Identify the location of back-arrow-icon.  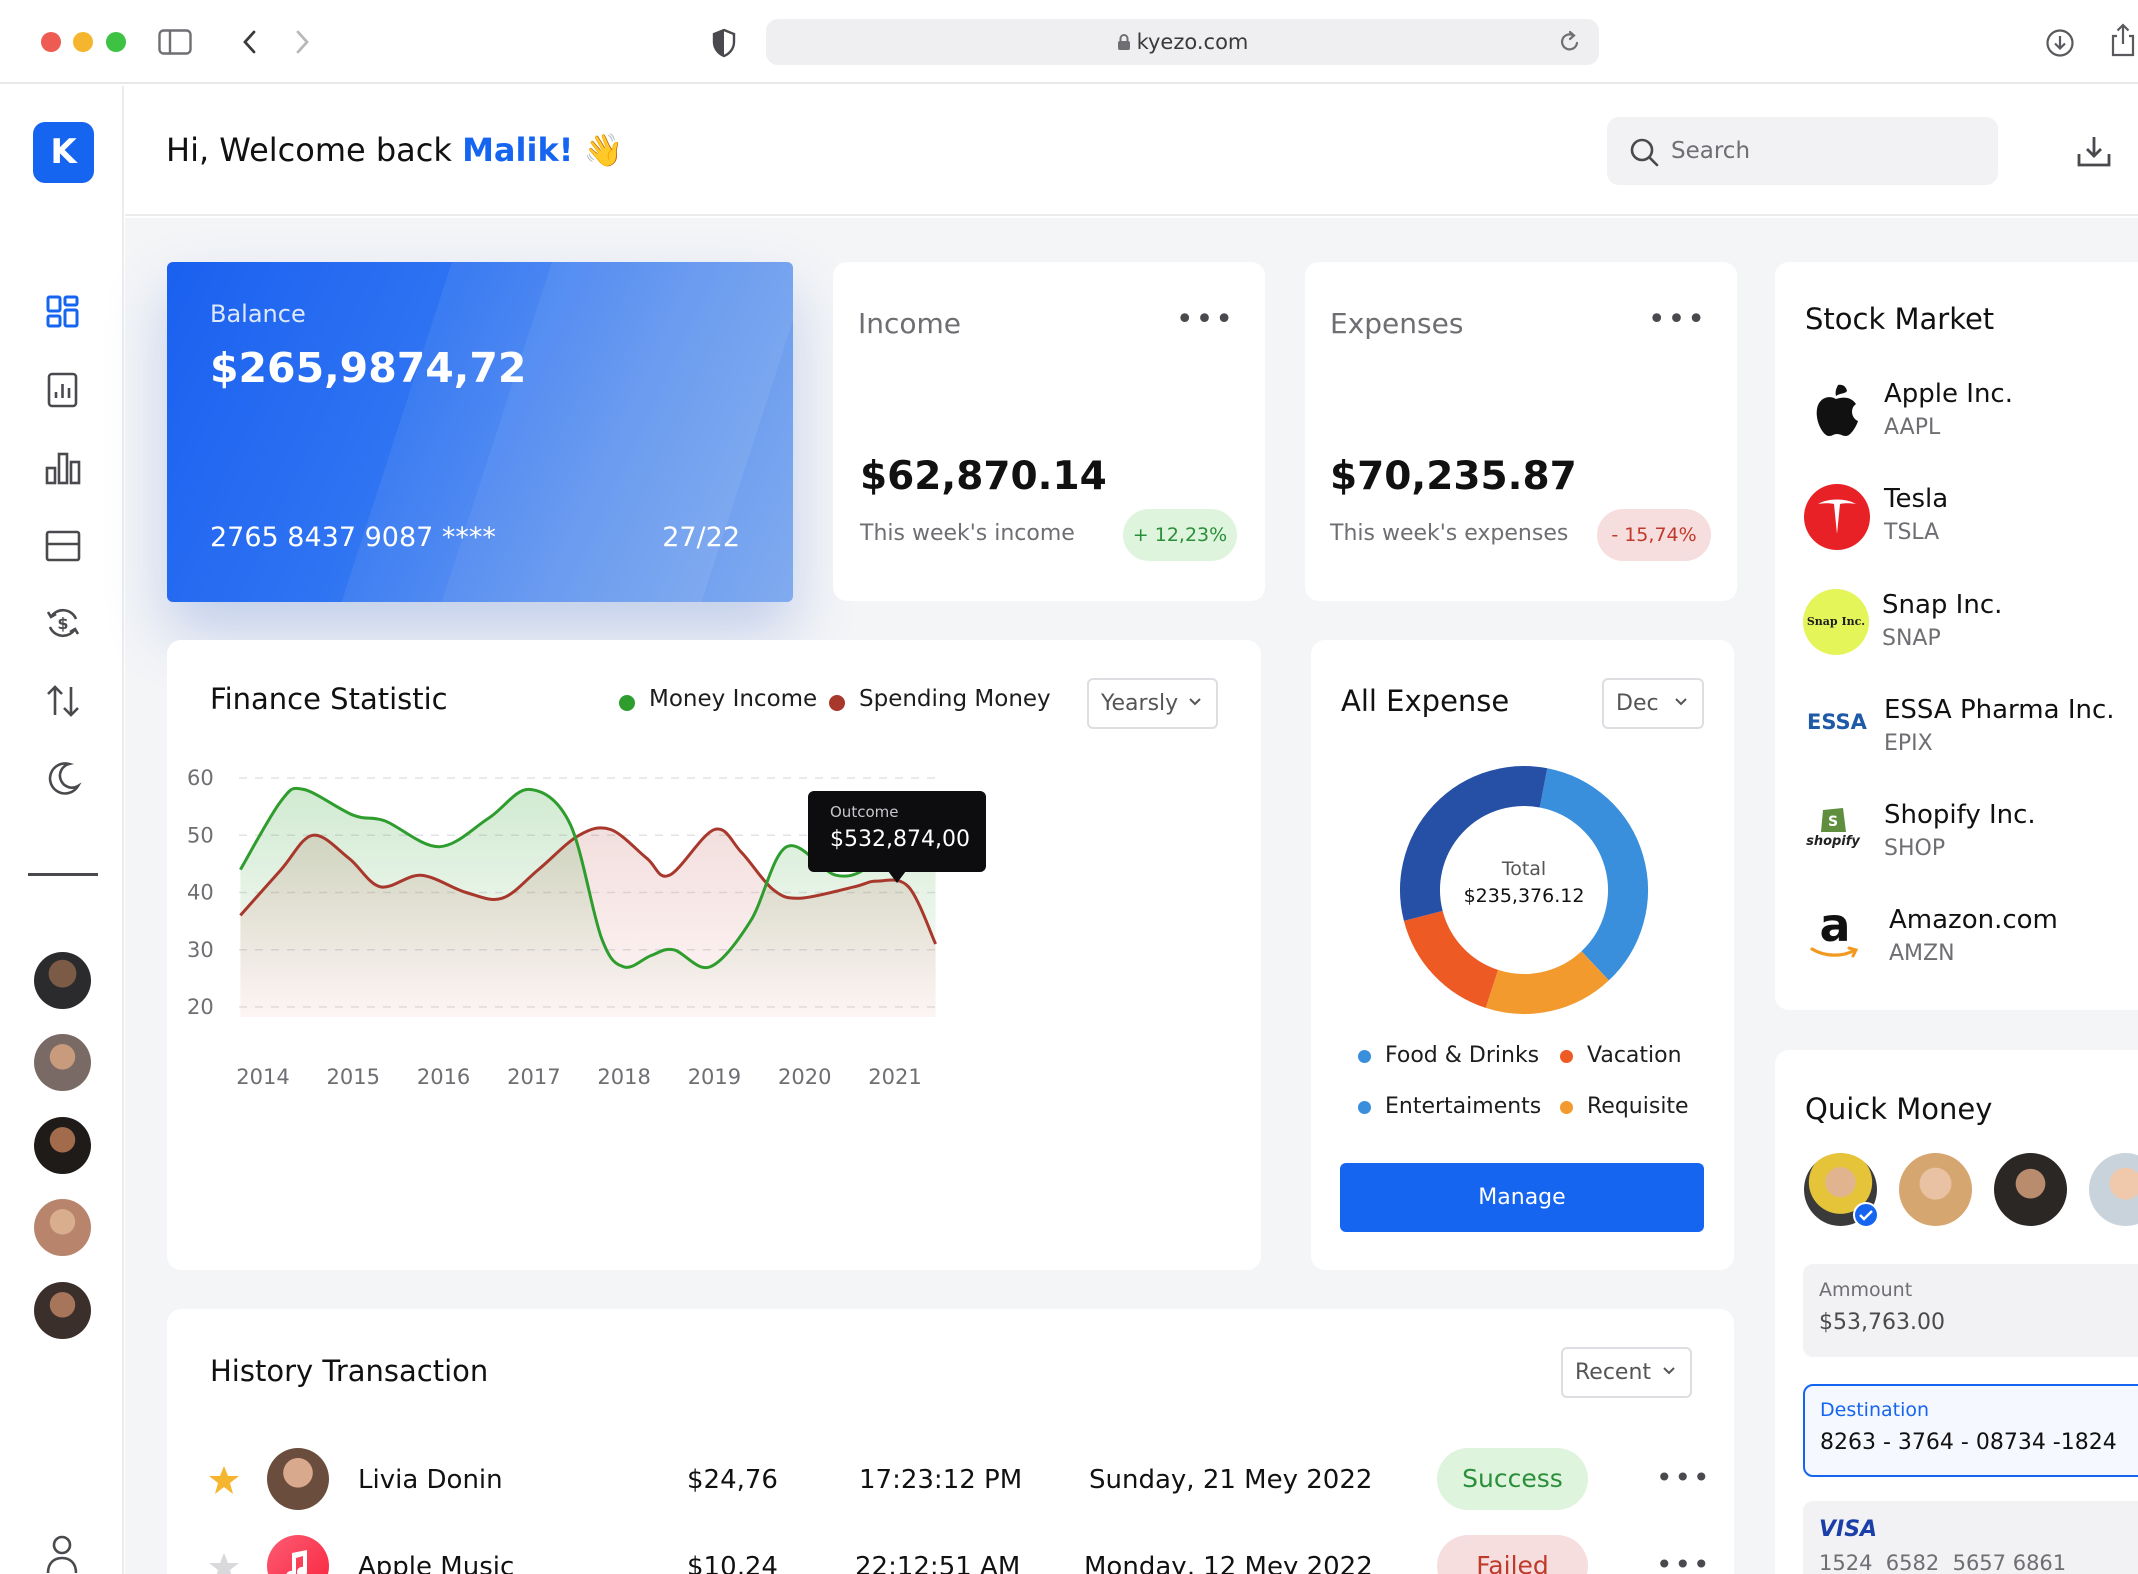
(250, 42).